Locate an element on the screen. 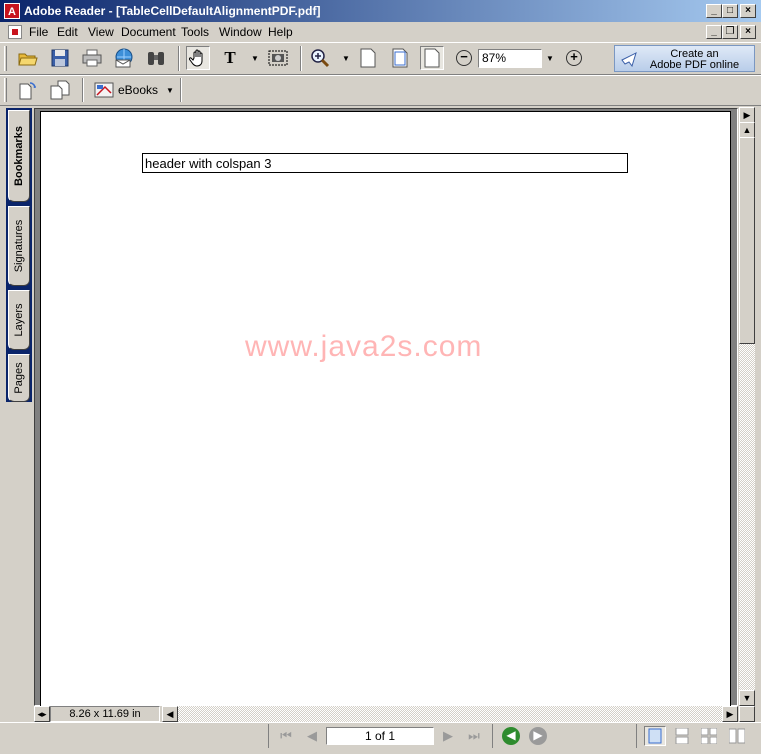  vertical-scroll-thumb is located at coordinates (747, 240).